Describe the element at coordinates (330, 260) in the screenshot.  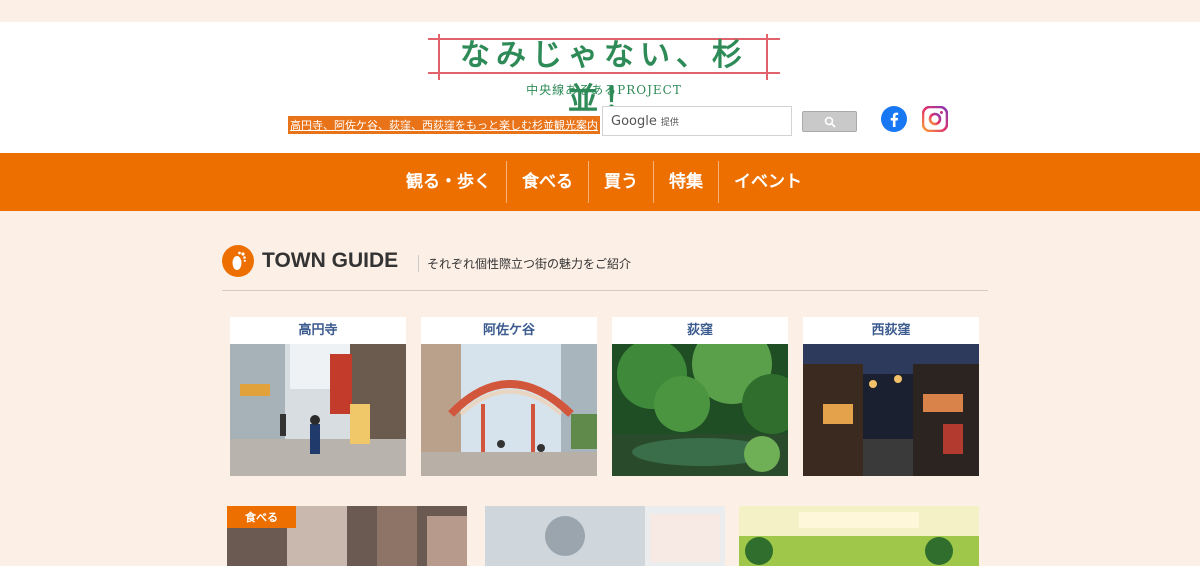
I see `section-title: TOWN GUIDE` at that location.